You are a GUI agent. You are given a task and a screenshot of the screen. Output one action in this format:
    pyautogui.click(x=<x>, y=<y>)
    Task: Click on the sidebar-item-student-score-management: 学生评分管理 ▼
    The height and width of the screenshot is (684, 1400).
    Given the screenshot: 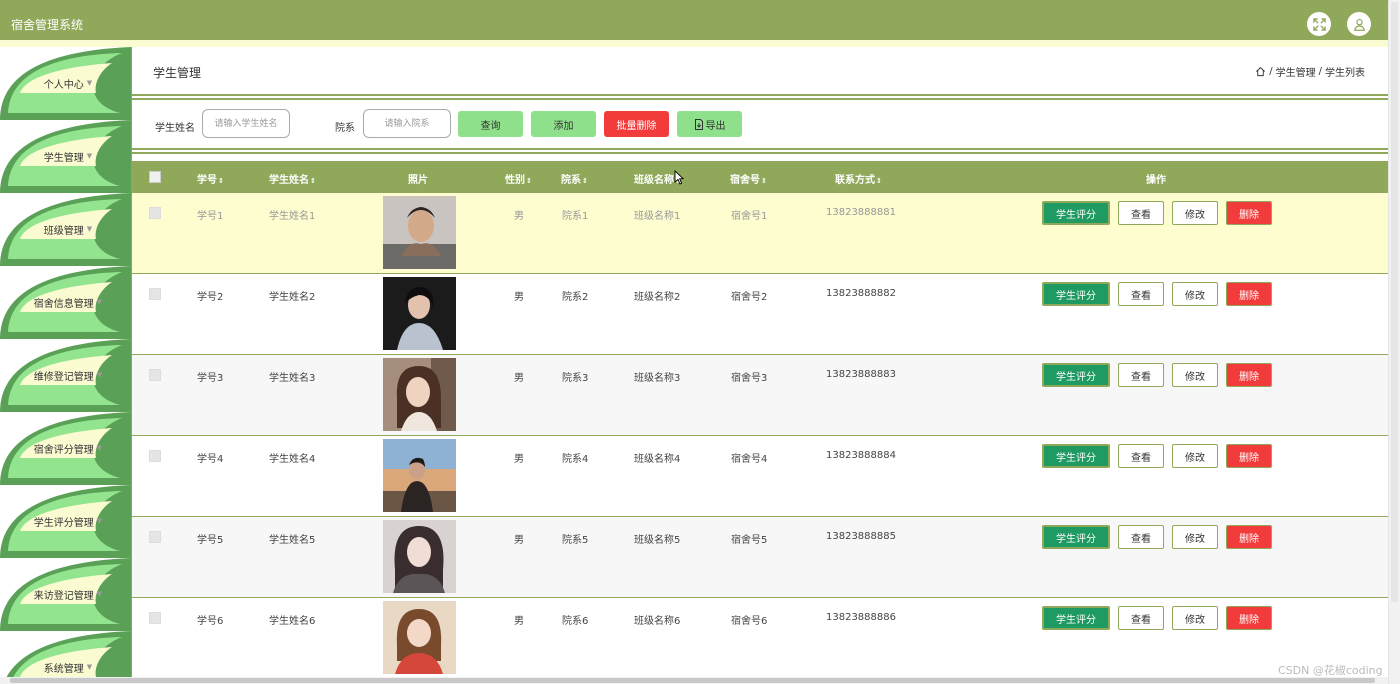 What is the action you would take?
    pyautogui.click(x=65, y=521)
    